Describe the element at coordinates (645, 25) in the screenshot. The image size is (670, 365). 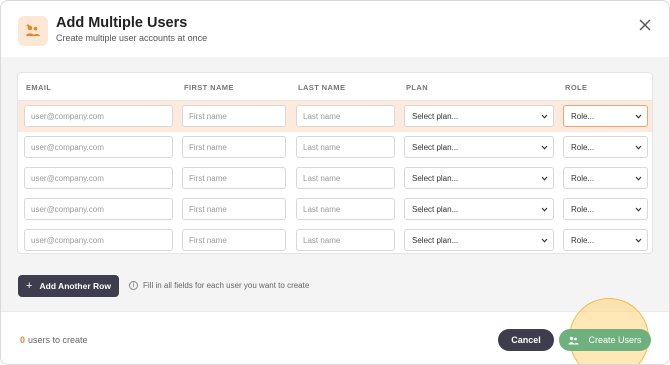
I see `close-icon` at that location.